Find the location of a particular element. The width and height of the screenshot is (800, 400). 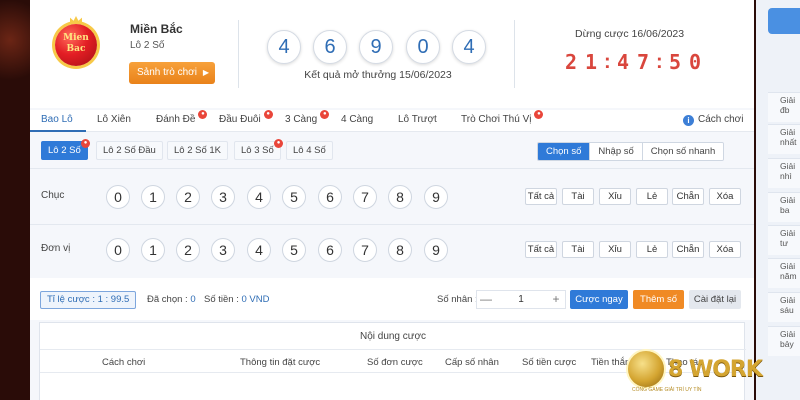

tab-dau-duoi: Đầu Đuôi ● is located at coordinates (246, 117).